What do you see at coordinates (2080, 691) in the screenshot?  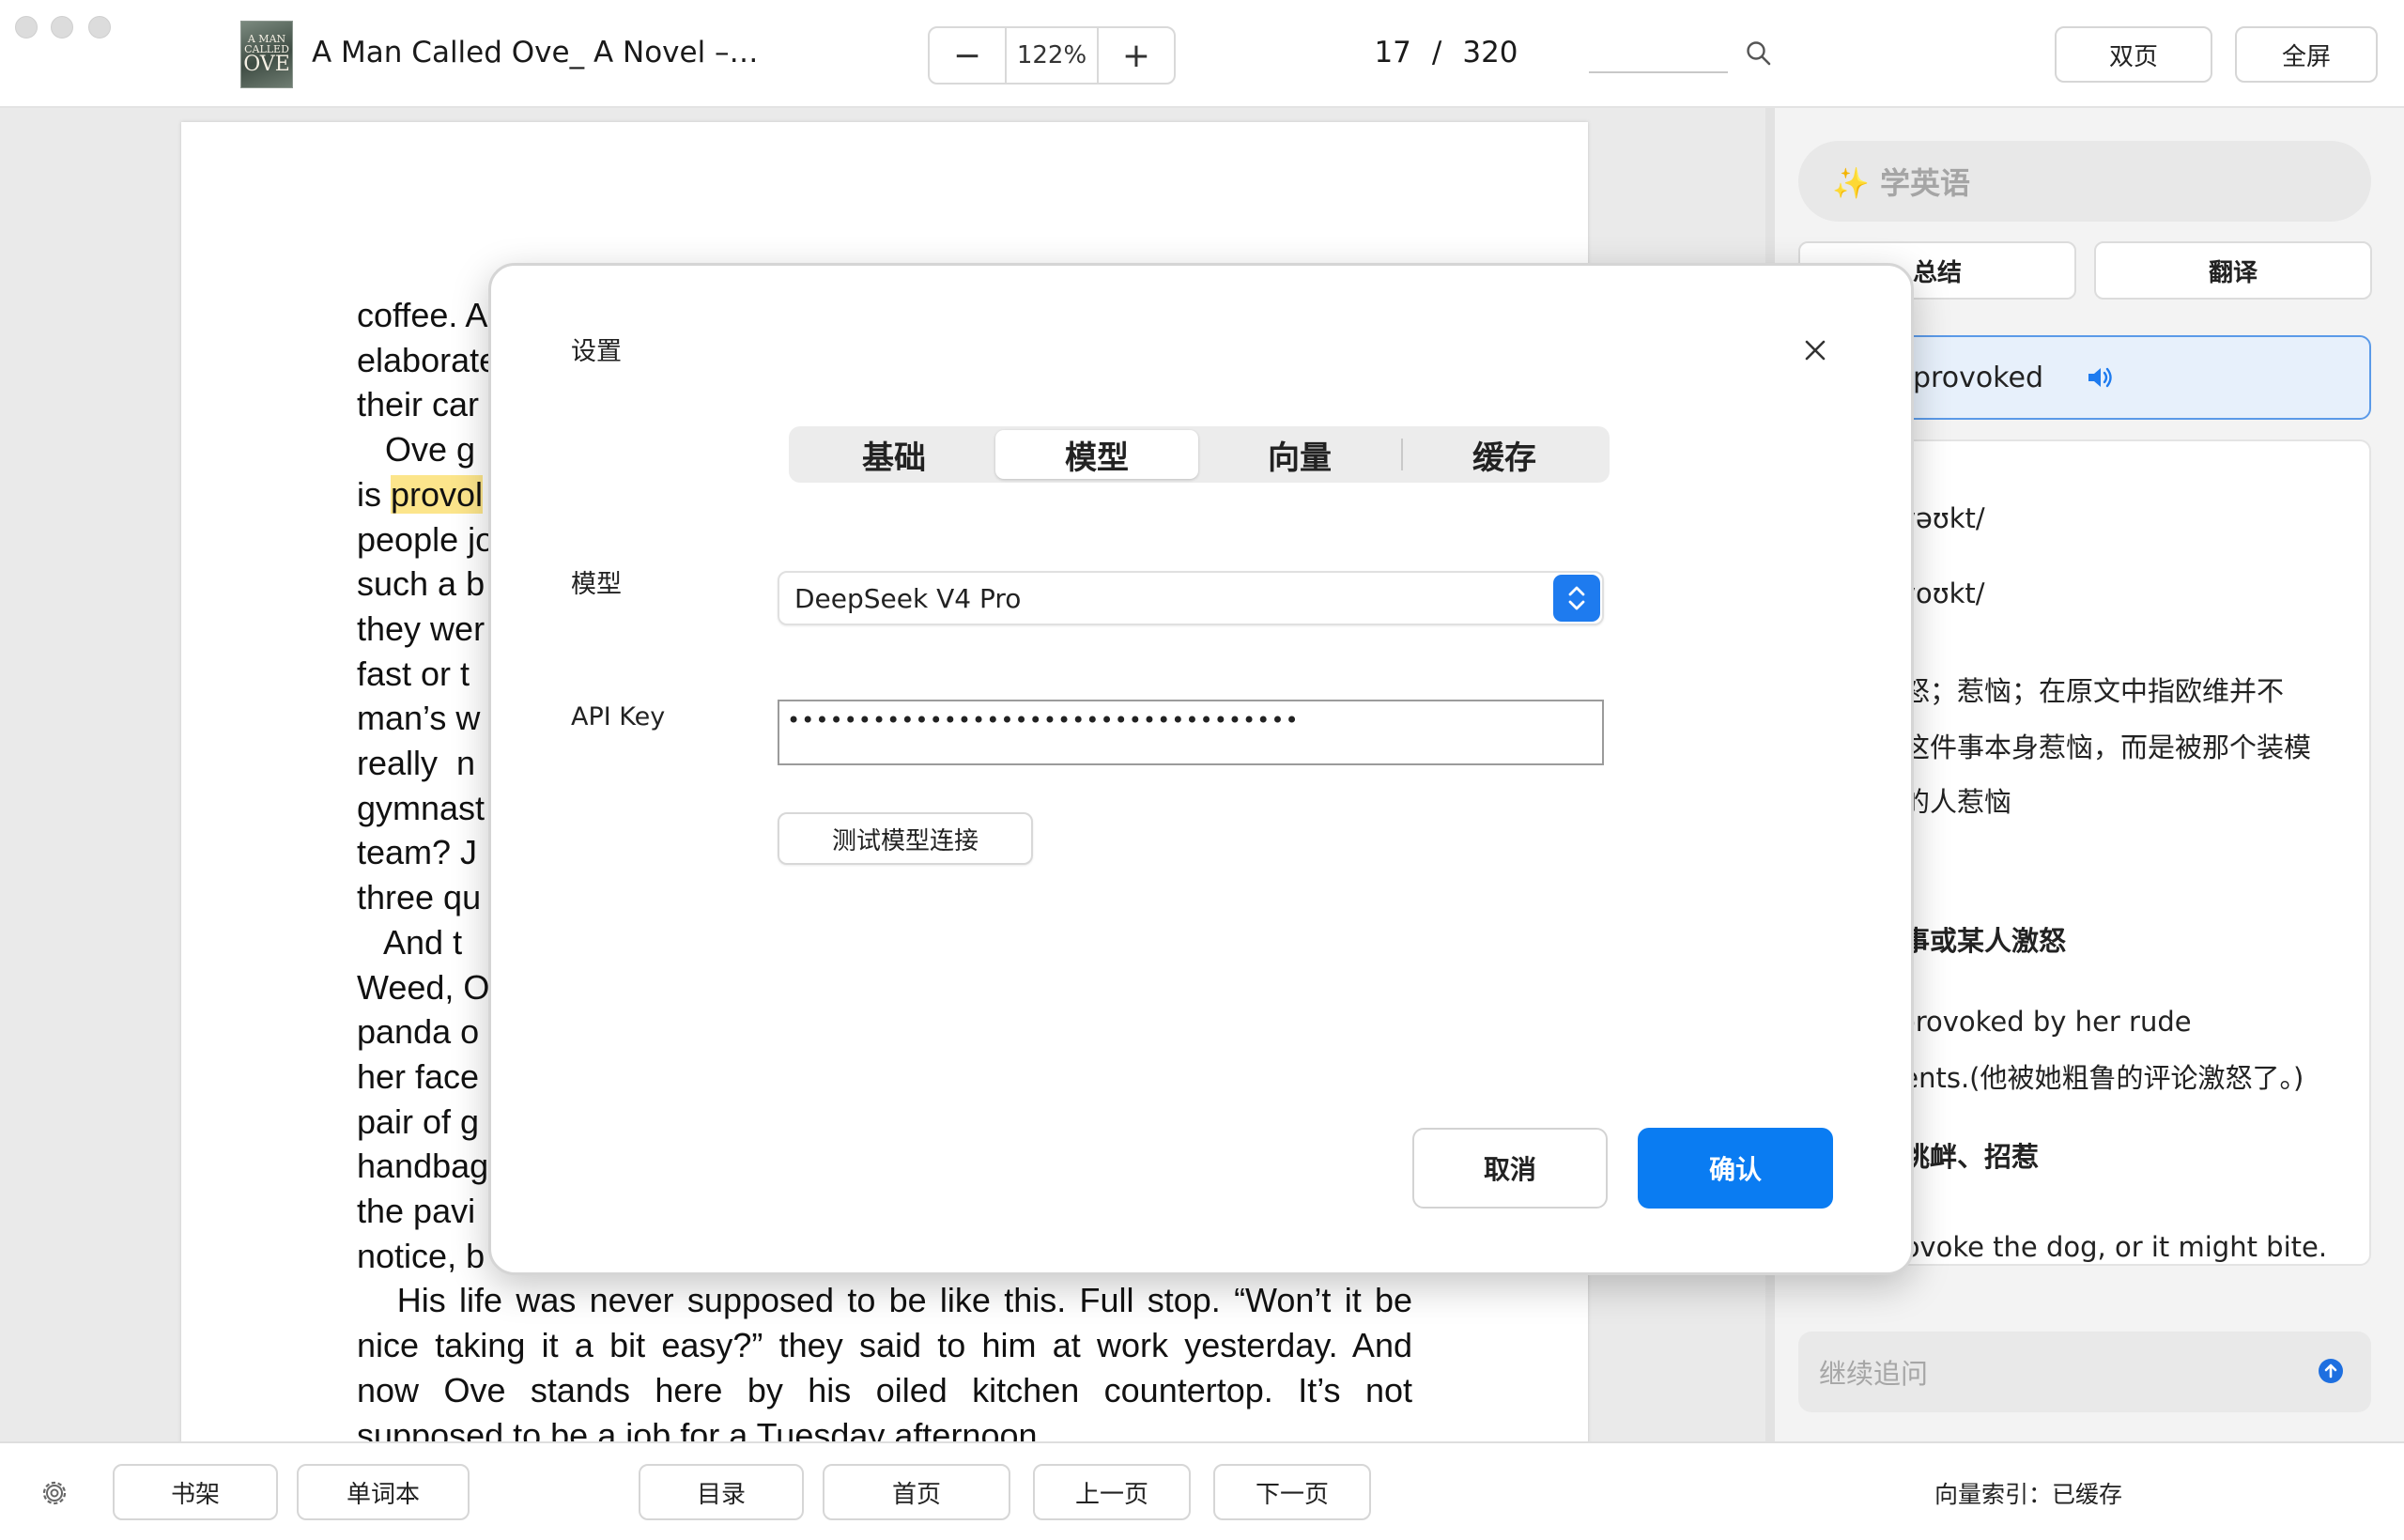 I see `explanation-line: 激怒；惹恼；在原文中指欧维并不` at bounding box center [2080, 691].